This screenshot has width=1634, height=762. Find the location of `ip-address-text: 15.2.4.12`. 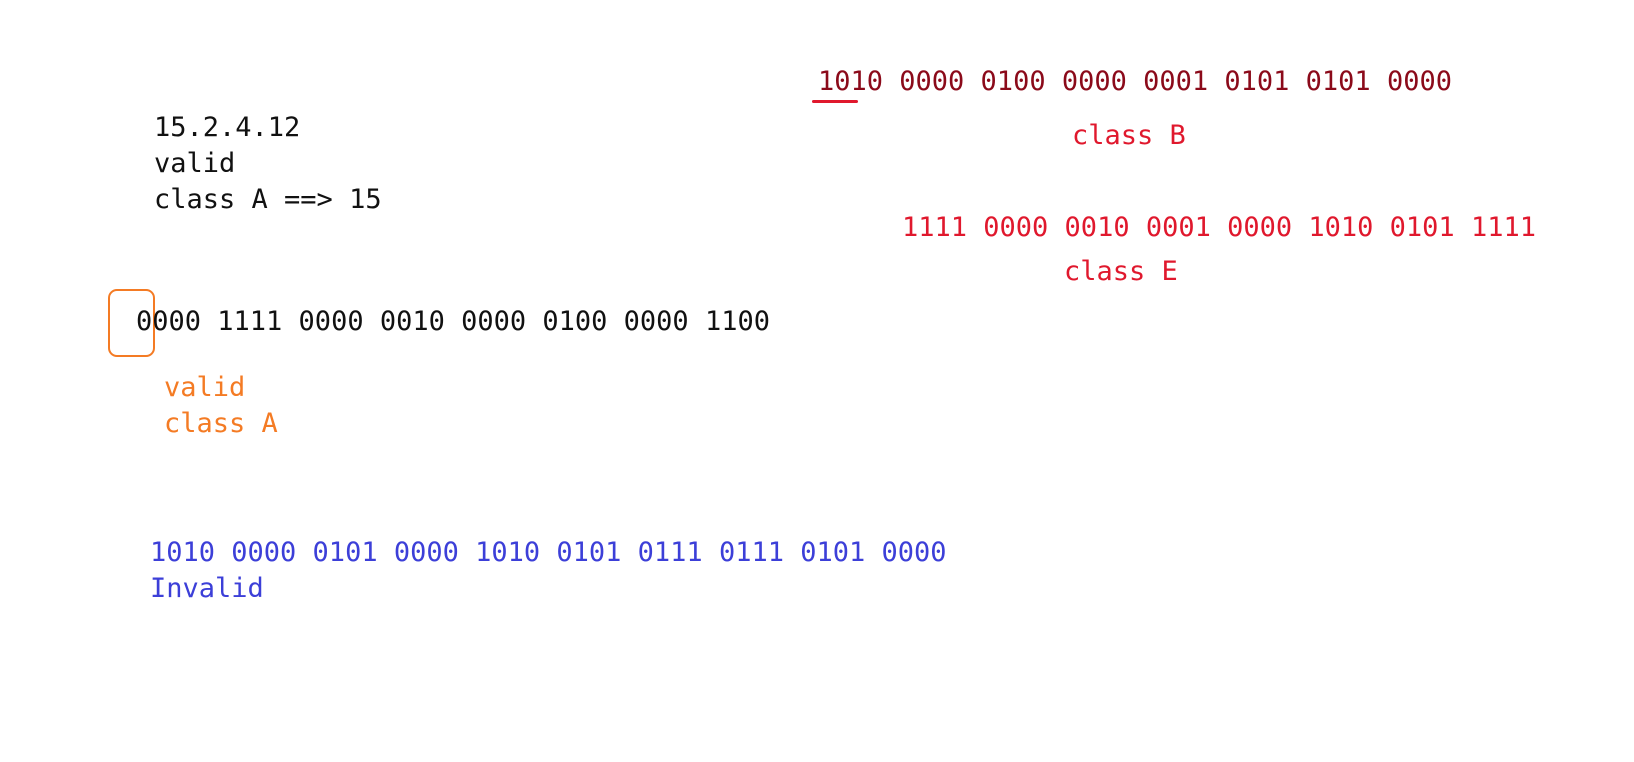

ip-address-text: 15.2.4.12 is located at coordinates (227, 127).